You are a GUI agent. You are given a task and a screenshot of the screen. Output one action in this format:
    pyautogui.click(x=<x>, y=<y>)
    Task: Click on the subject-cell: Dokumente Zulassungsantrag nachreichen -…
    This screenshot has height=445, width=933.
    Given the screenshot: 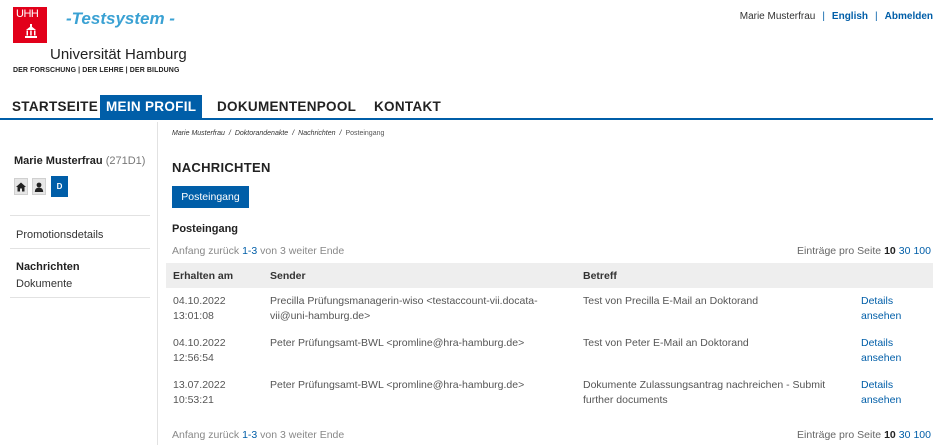 What is the action you would take?
    pyautogui.click(x=715, y=393)
    